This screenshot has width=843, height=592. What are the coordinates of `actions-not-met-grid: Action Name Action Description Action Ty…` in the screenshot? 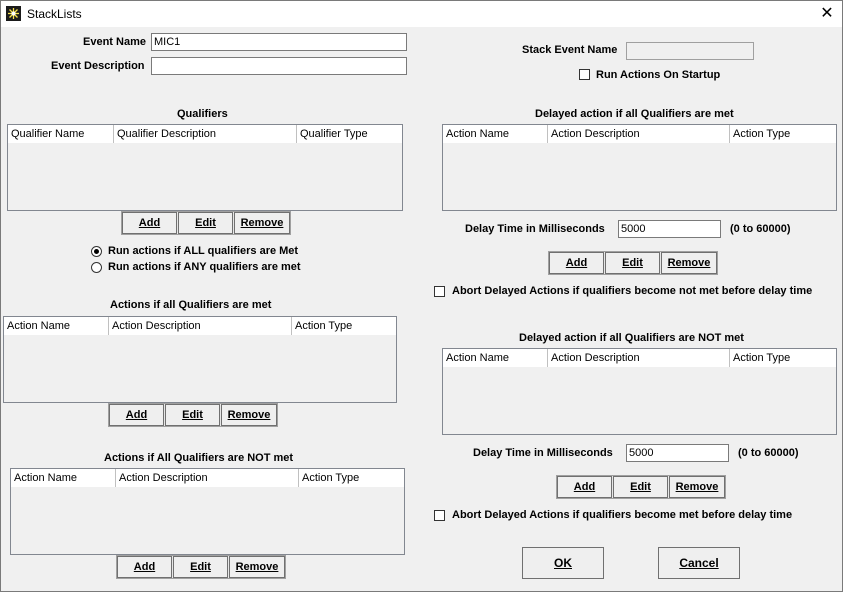 It's located at (207, 511).